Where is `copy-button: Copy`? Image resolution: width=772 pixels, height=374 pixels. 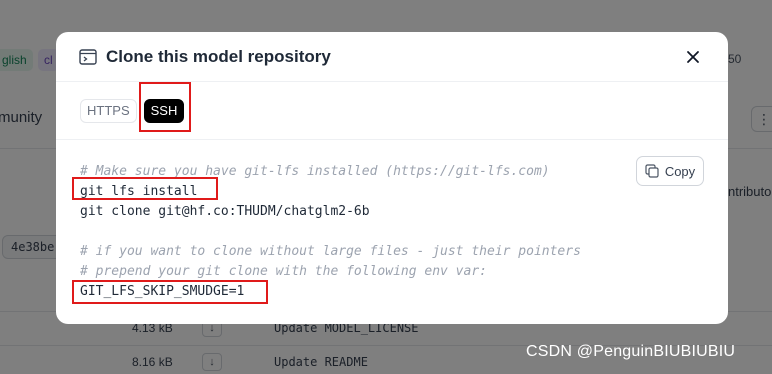 copy-button: Copy is located at coordinates (670, 171).